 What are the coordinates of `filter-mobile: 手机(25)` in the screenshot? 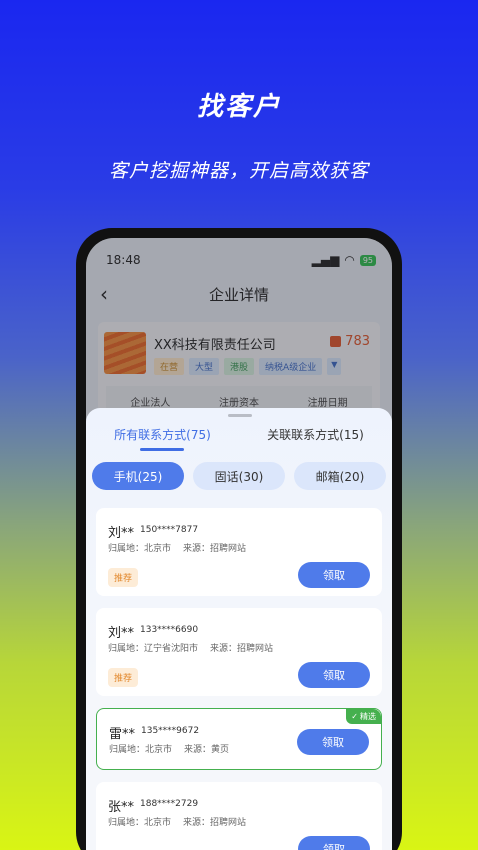 It's located at (138, 476).